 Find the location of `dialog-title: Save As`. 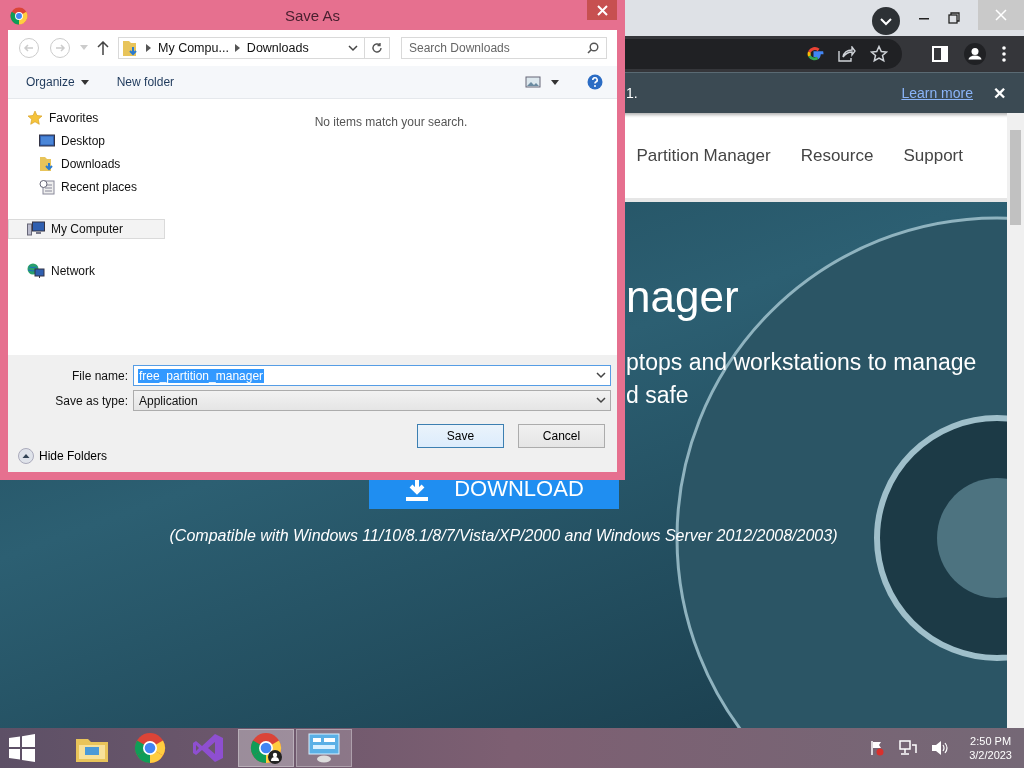

dialog-title: Save As is located at coordinates (312, 15).